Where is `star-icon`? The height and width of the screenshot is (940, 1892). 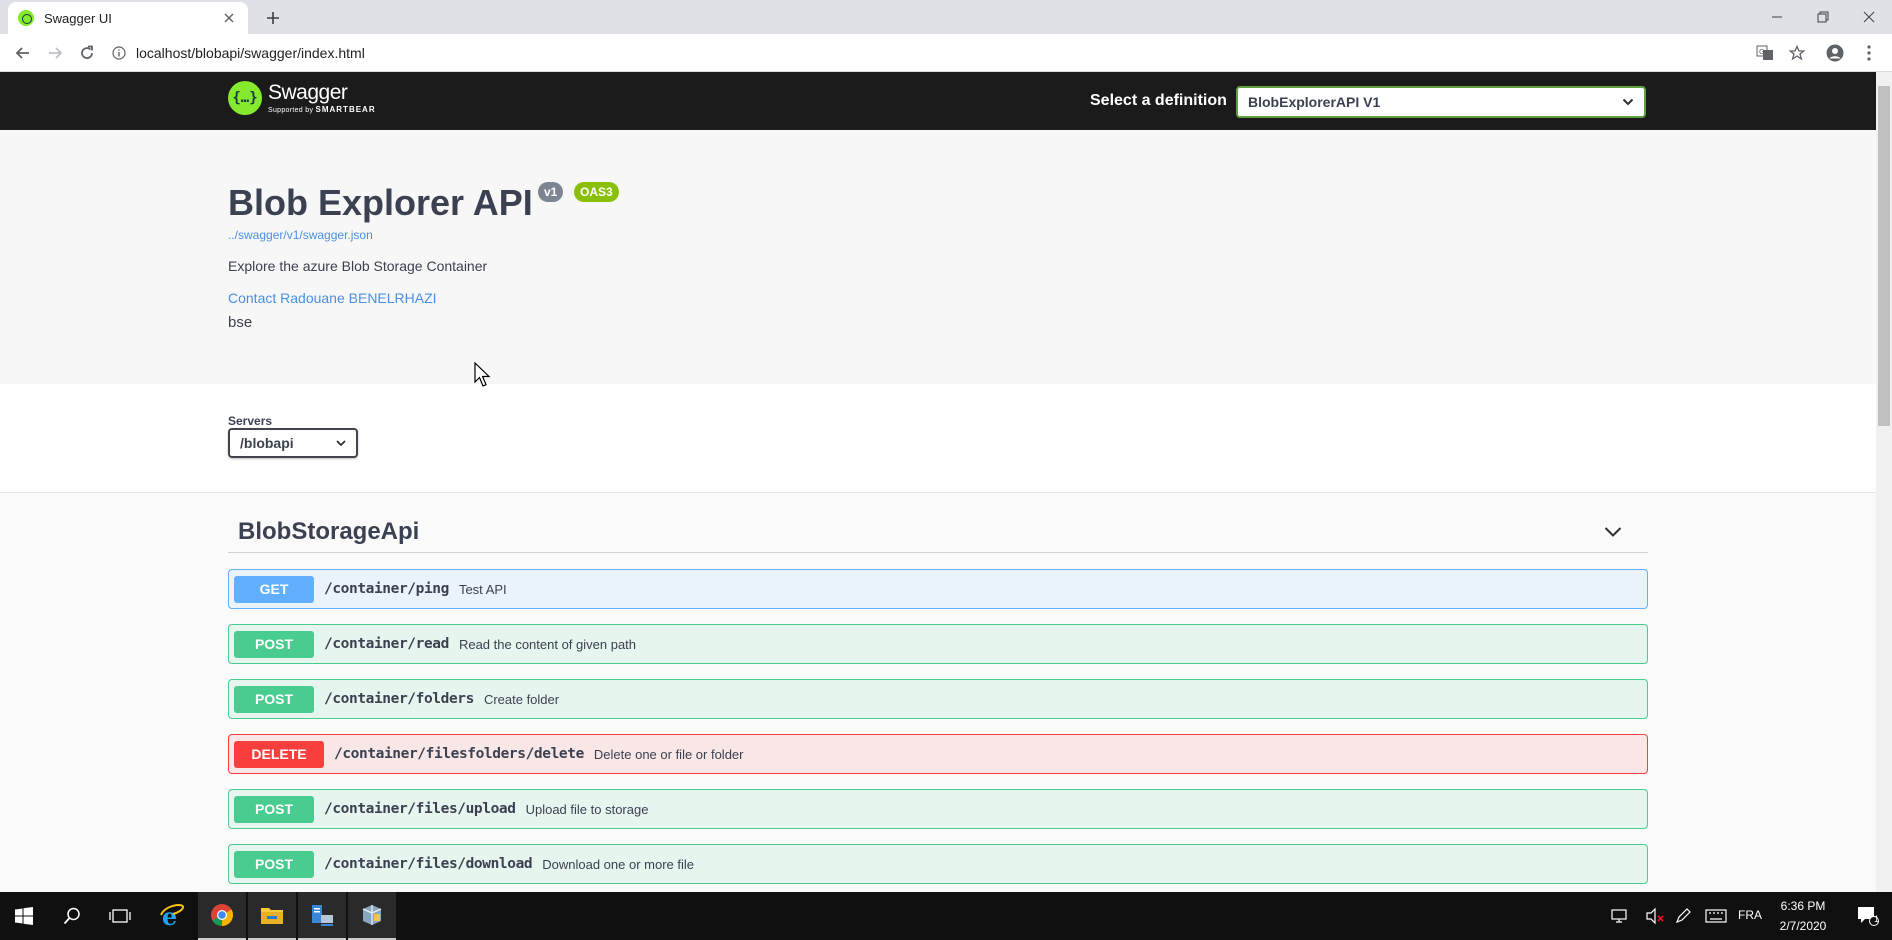 star-icon is located at coordinates (1797, 53).